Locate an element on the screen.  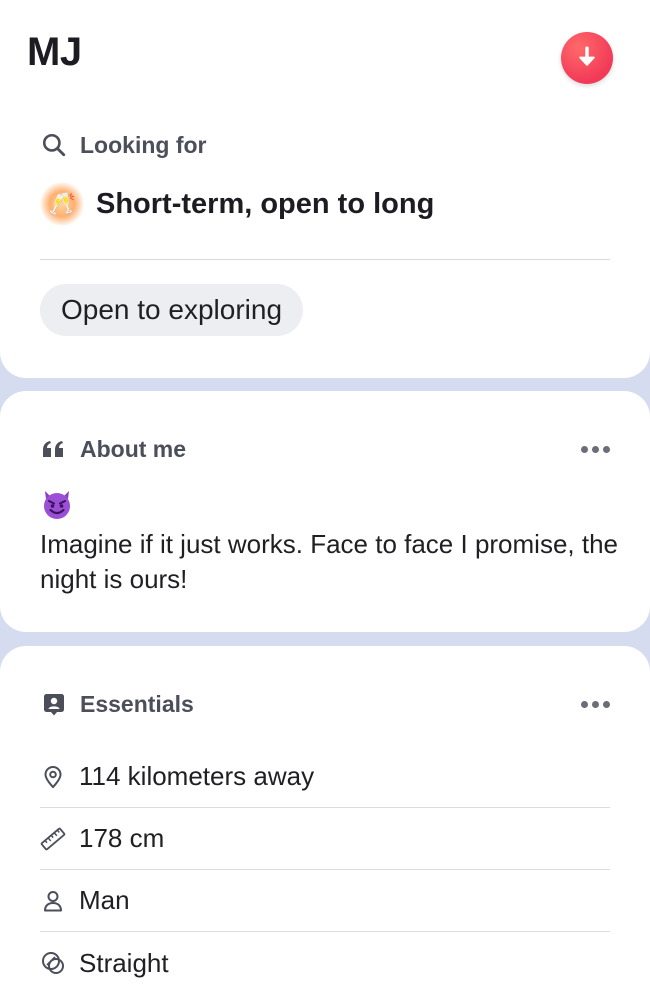
essential-distance: 114 kilometers away is located at coordinates (325, 777).